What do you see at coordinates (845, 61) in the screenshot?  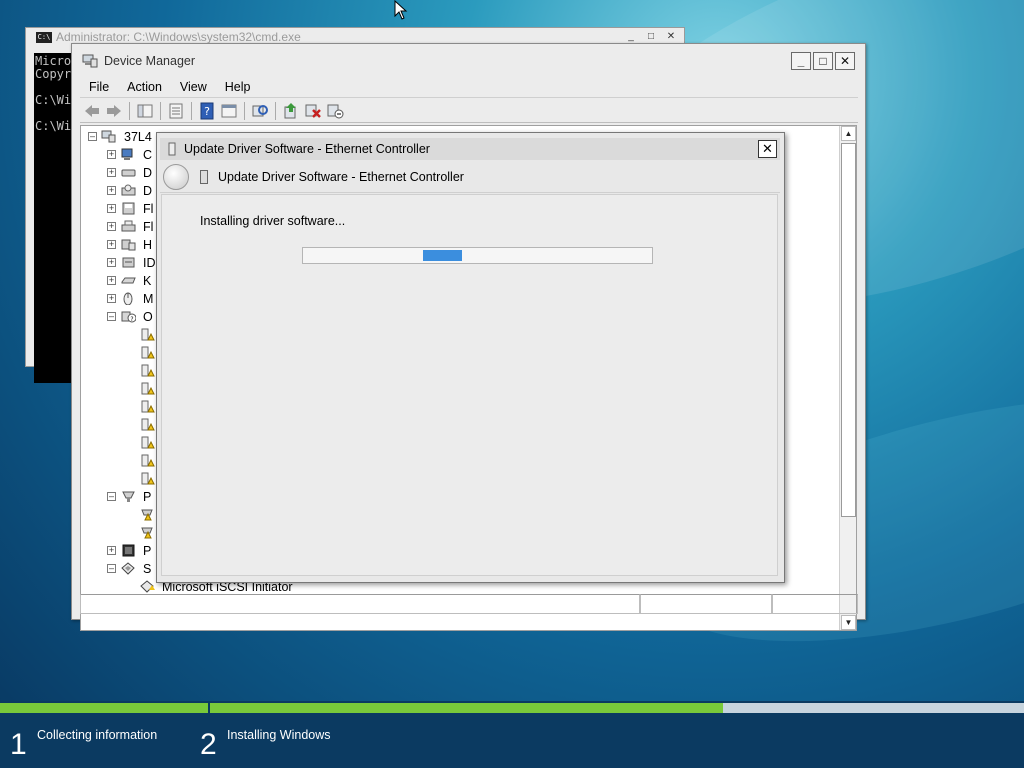 I see `close-button: ✕` at bounding box center [845, 61].